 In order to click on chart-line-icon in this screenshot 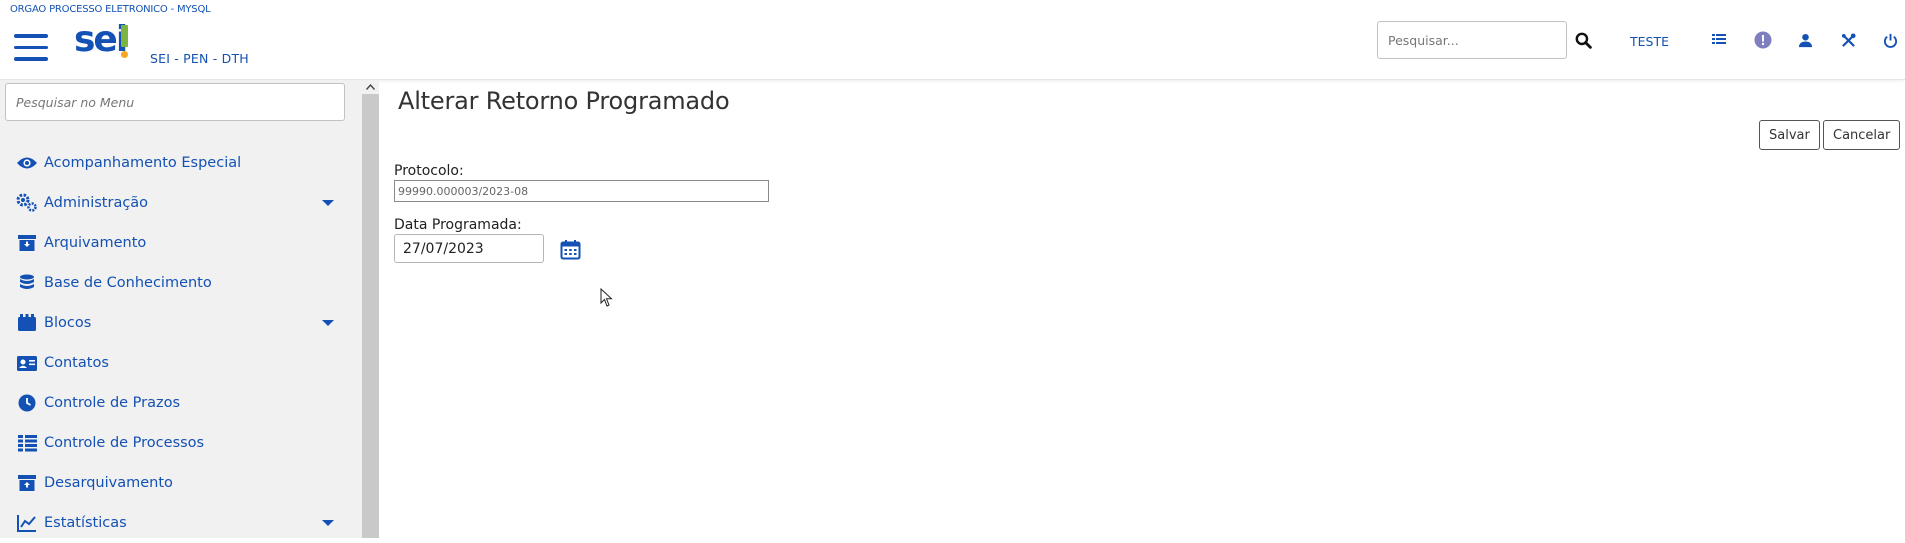, I will do `click(27, 523)`.